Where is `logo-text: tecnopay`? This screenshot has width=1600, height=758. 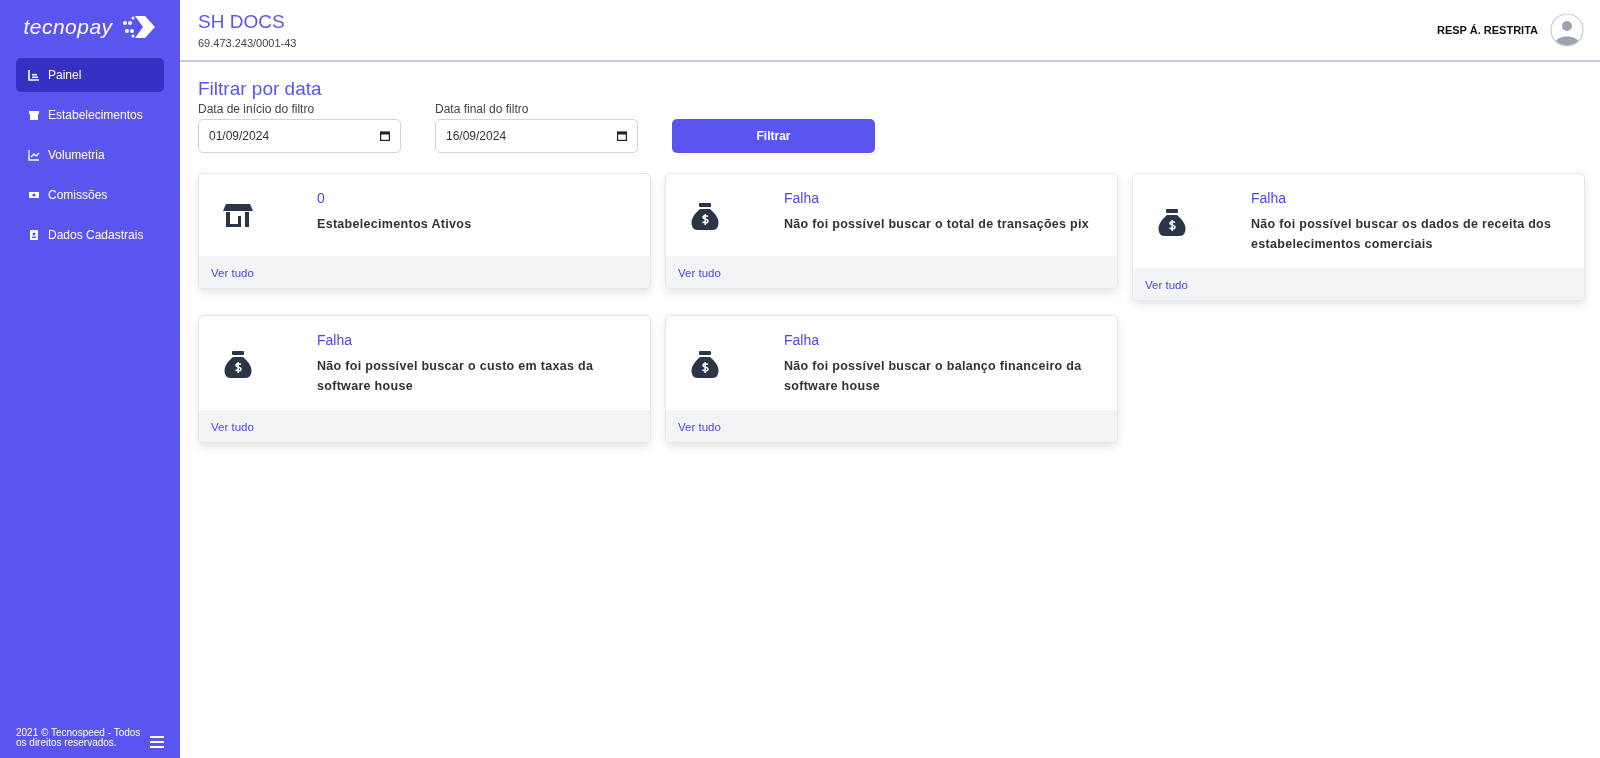
logo-text: tecnopay is located at coordinates (68, 27).